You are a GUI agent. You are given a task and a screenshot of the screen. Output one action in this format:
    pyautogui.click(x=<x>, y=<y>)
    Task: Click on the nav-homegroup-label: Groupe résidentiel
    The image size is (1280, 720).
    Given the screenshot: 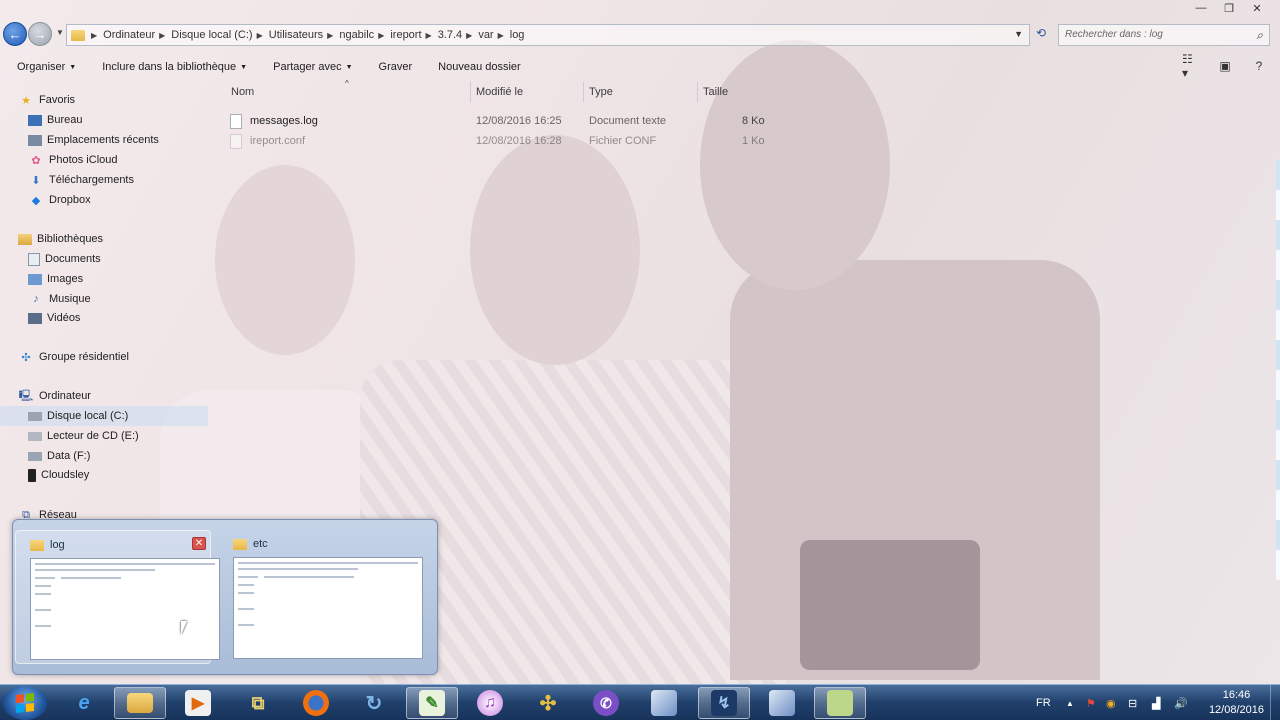 What is the action you would take?
    pyautogui.click(x=84, y=357)
    